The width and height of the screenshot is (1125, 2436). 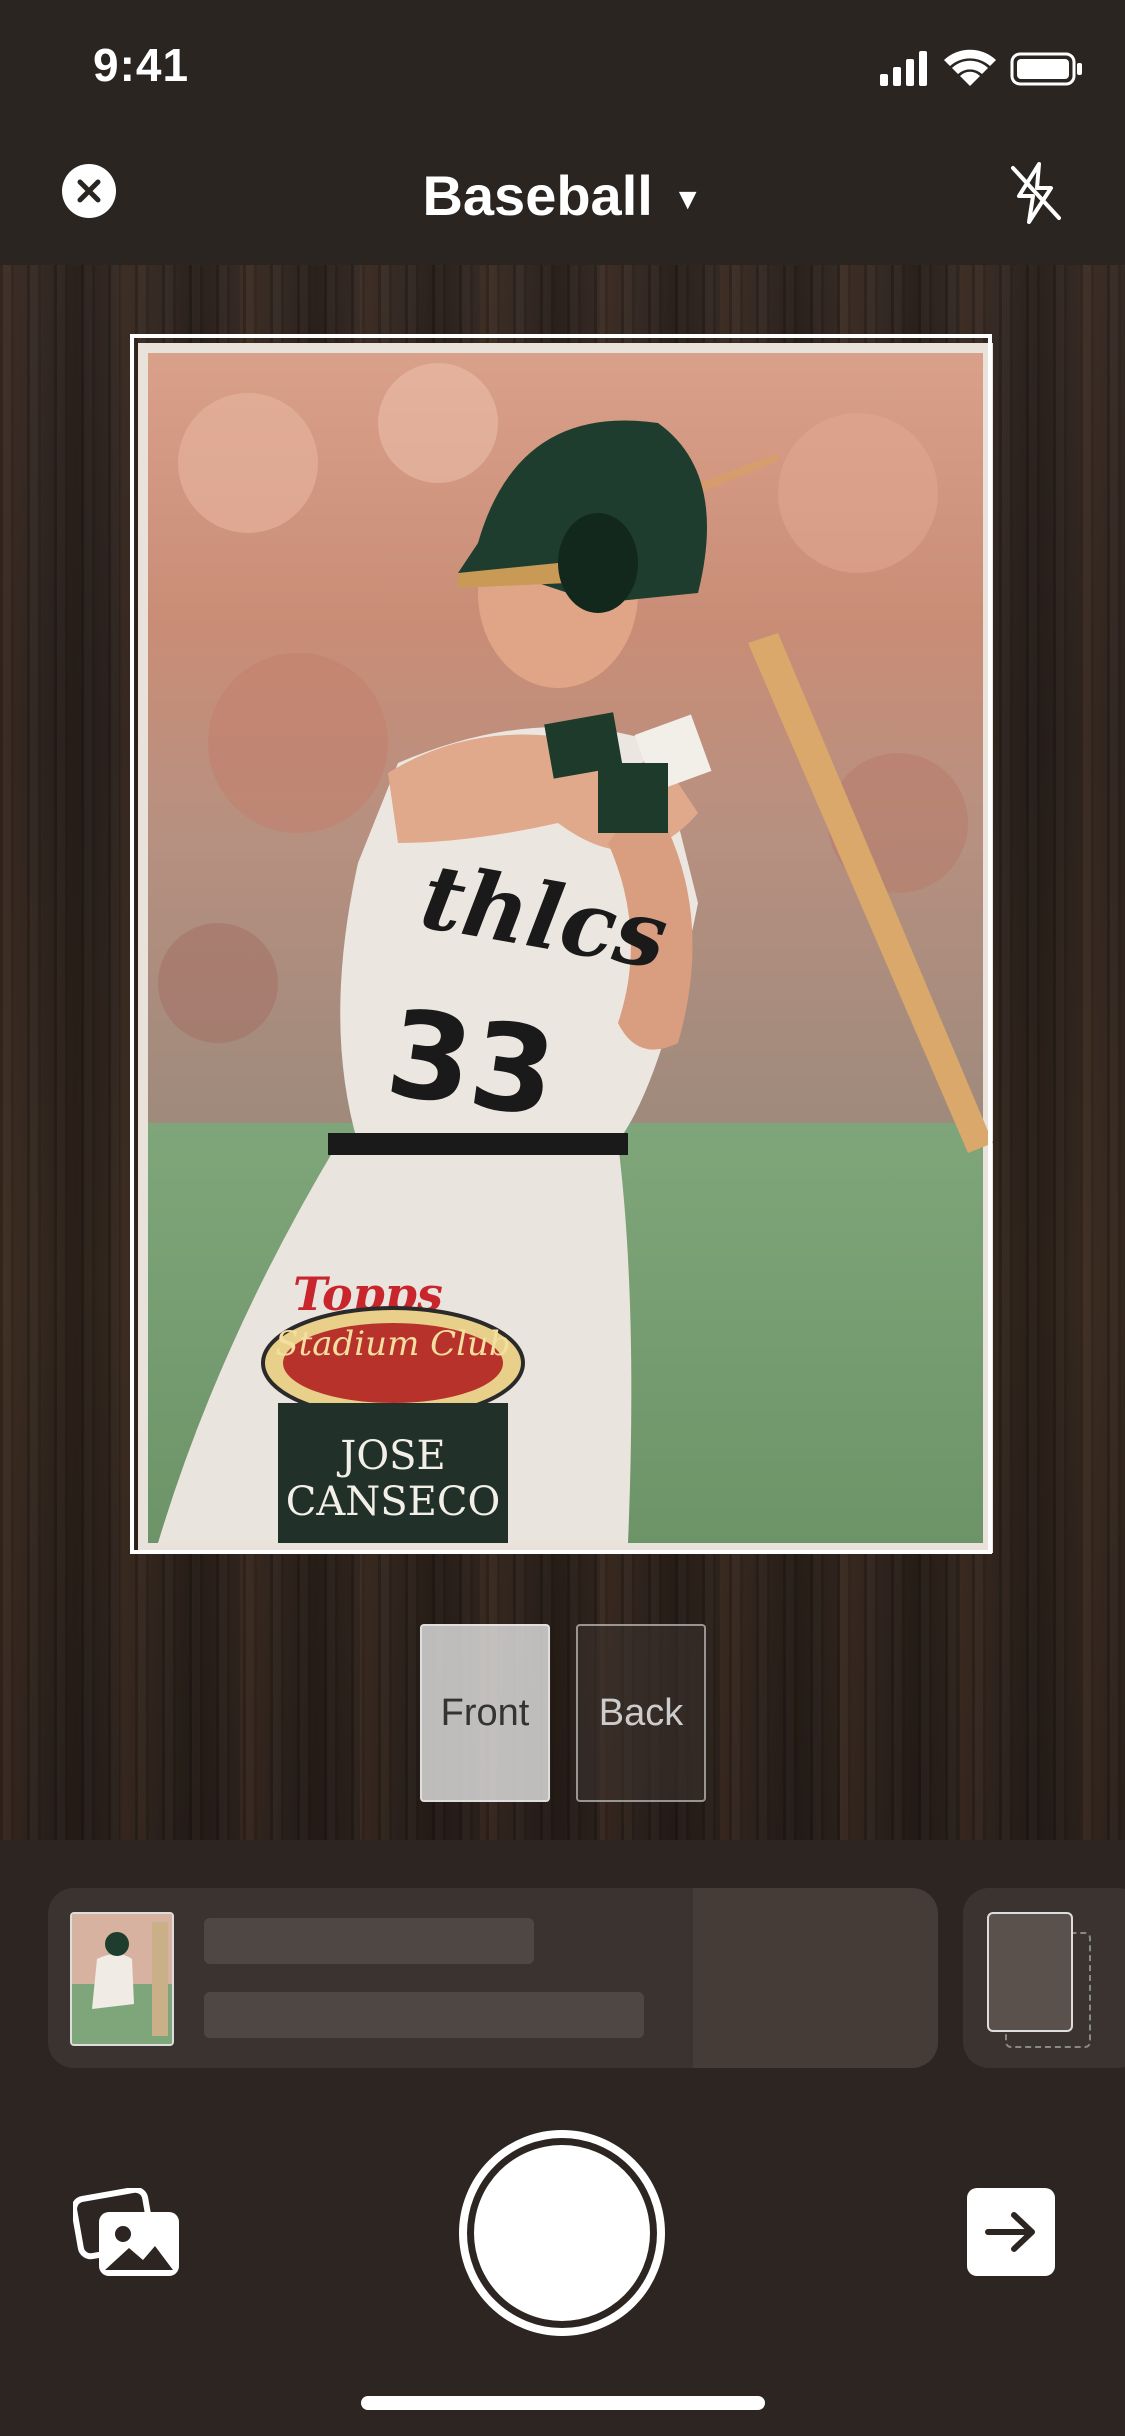 I want to click on cellular-signal-icon, so click(x=903, y=68).